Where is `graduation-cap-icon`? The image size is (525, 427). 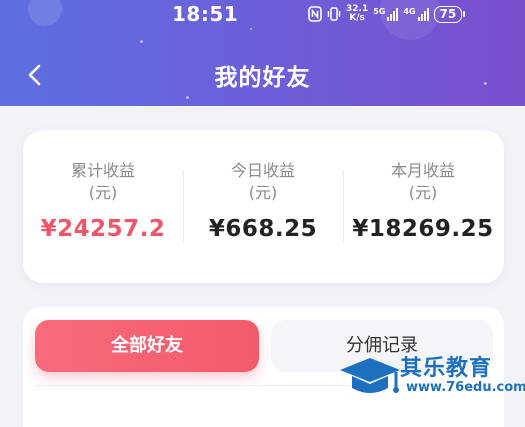 graduation-cap-icon is located at coordinates (370, 375).